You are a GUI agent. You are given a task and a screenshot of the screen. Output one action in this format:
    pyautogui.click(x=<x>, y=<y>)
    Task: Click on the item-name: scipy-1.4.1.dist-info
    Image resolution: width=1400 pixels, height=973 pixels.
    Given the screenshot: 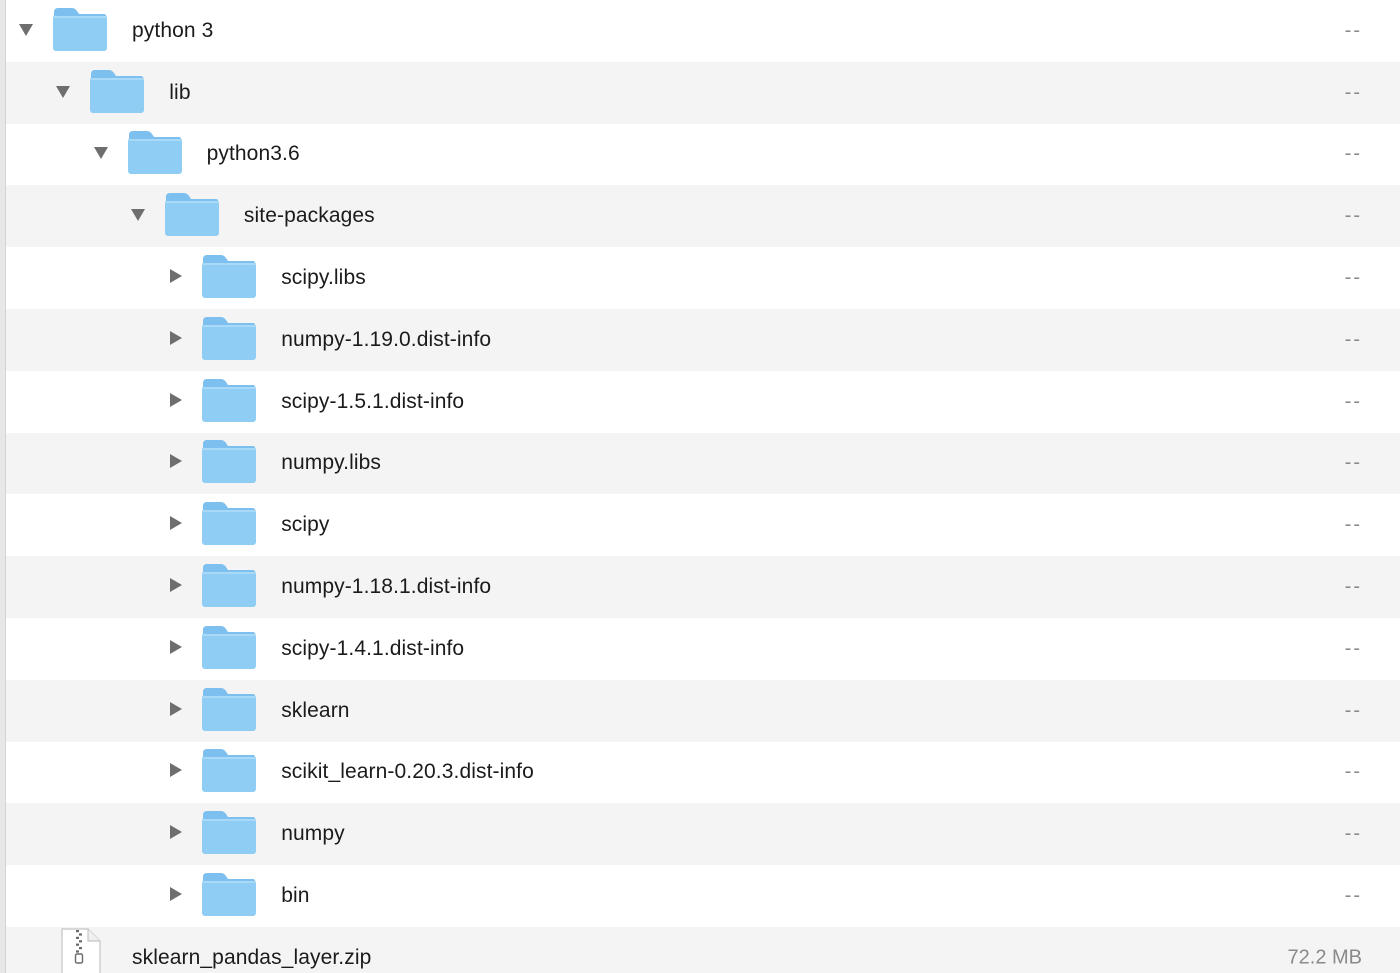 What is the action you would take?
    pyautogui.click(x=373, y=648)
    